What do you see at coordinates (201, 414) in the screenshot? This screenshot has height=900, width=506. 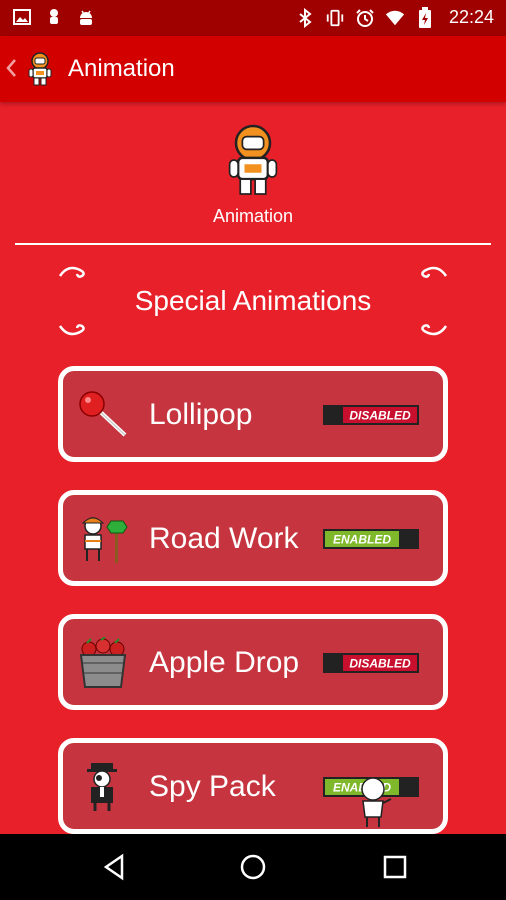 I see `animation-name: Lollipop` at bounding box center [201, 414].